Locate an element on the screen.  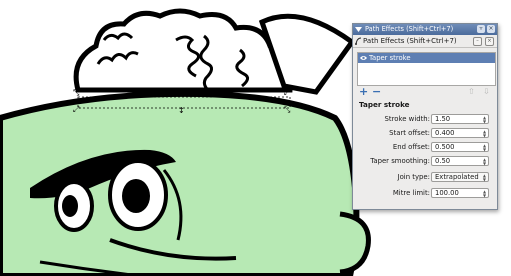
arrow-up-icon: ⇧ is located at coordinates (472, 91).